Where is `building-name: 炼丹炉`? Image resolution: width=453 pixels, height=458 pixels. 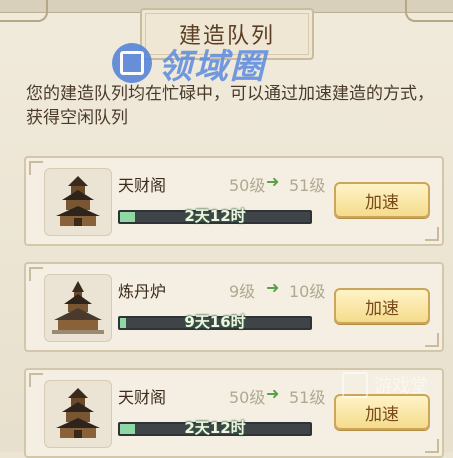 building-name: 炼丹炉 is located at coordinates (142, 291).